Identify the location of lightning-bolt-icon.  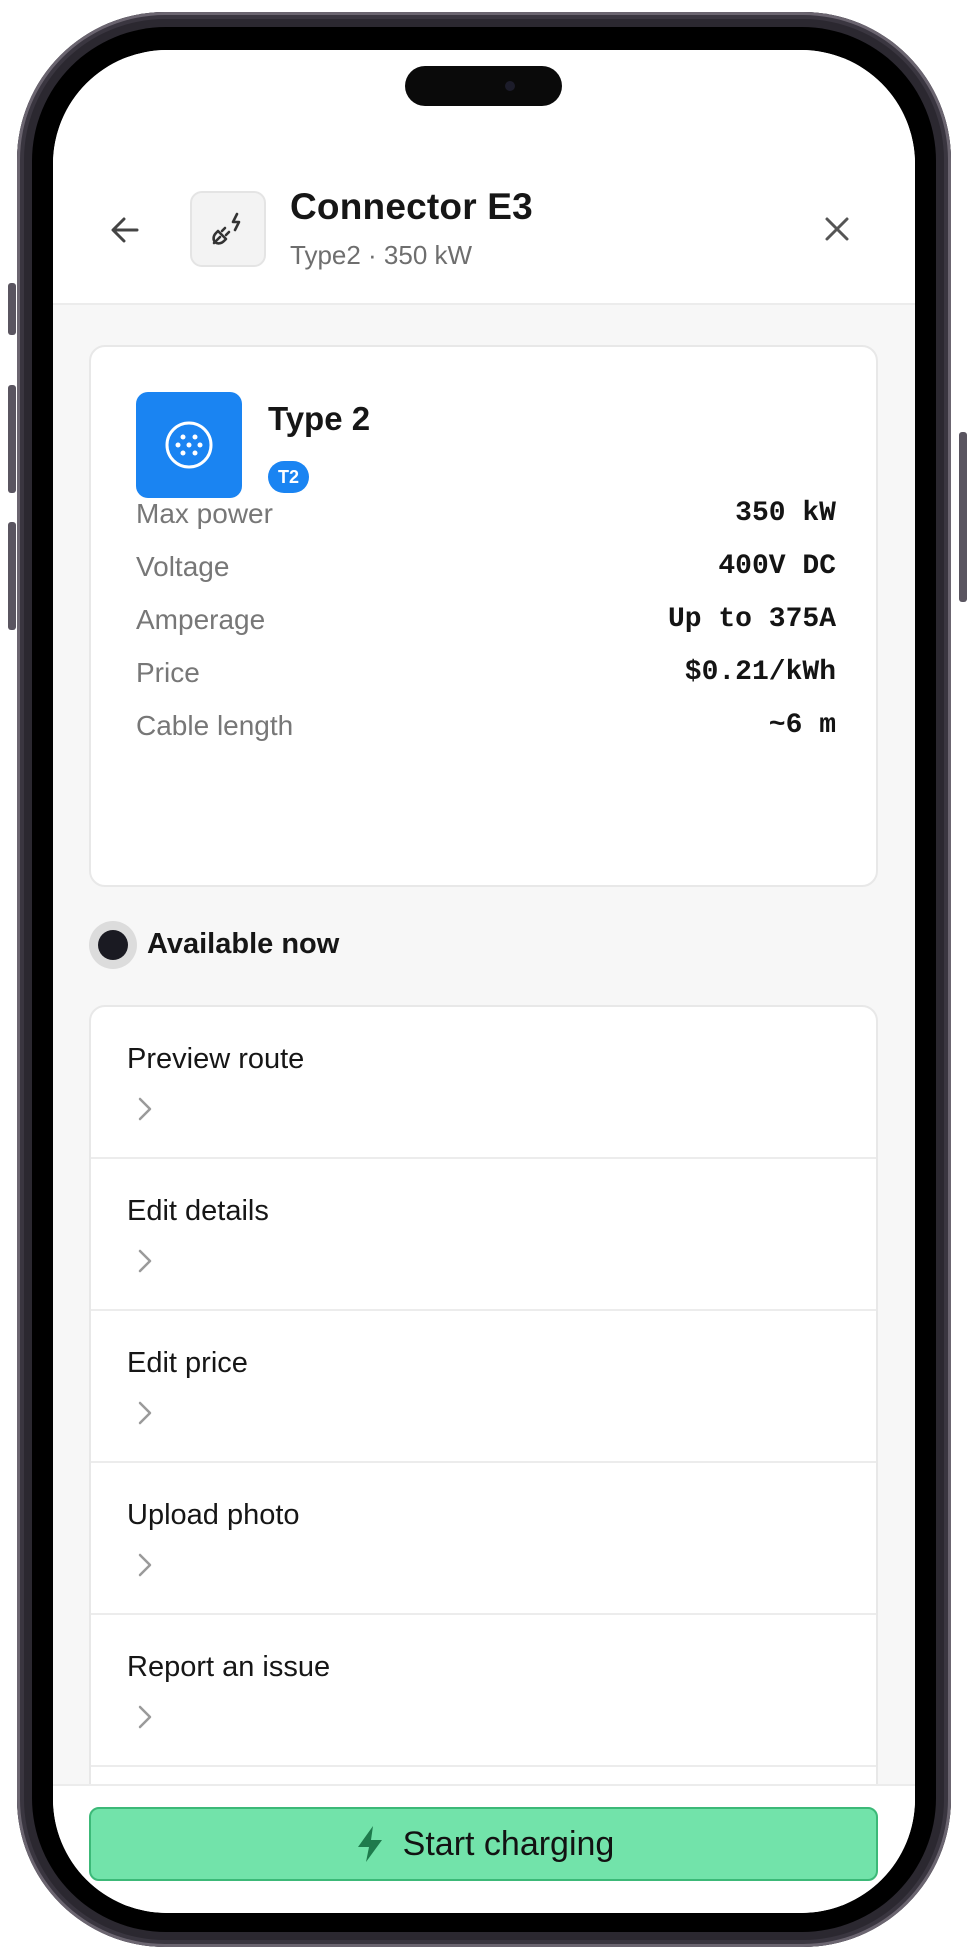
(369, 1844).